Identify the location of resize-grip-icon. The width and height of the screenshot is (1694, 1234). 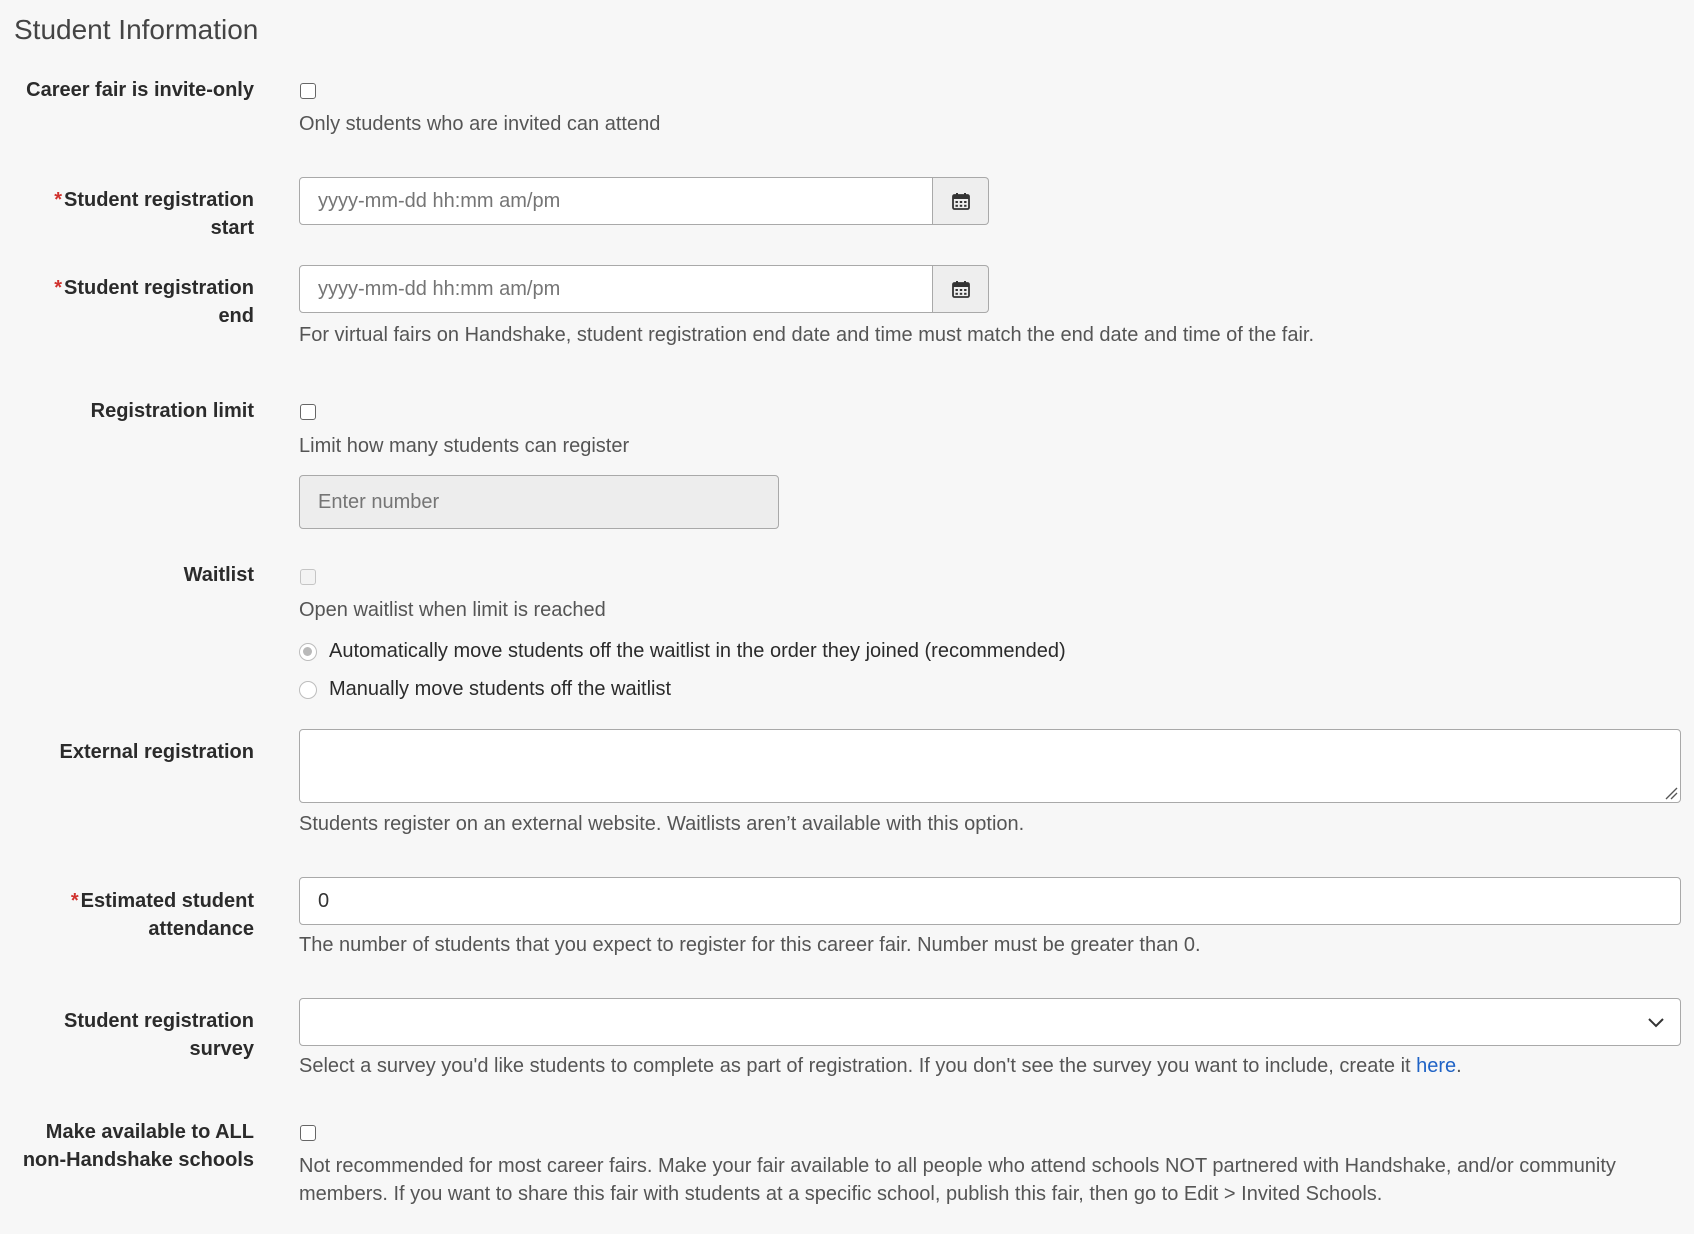
(1671, 793).